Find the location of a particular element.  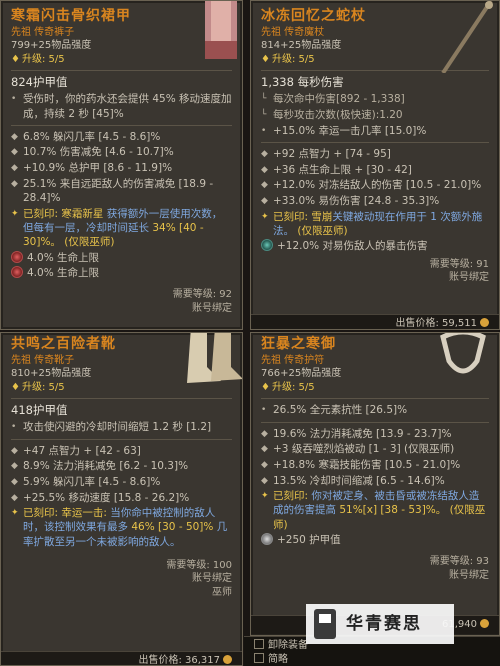

watermark-banner: 华青赛思 is located at coordinates (380, 624).